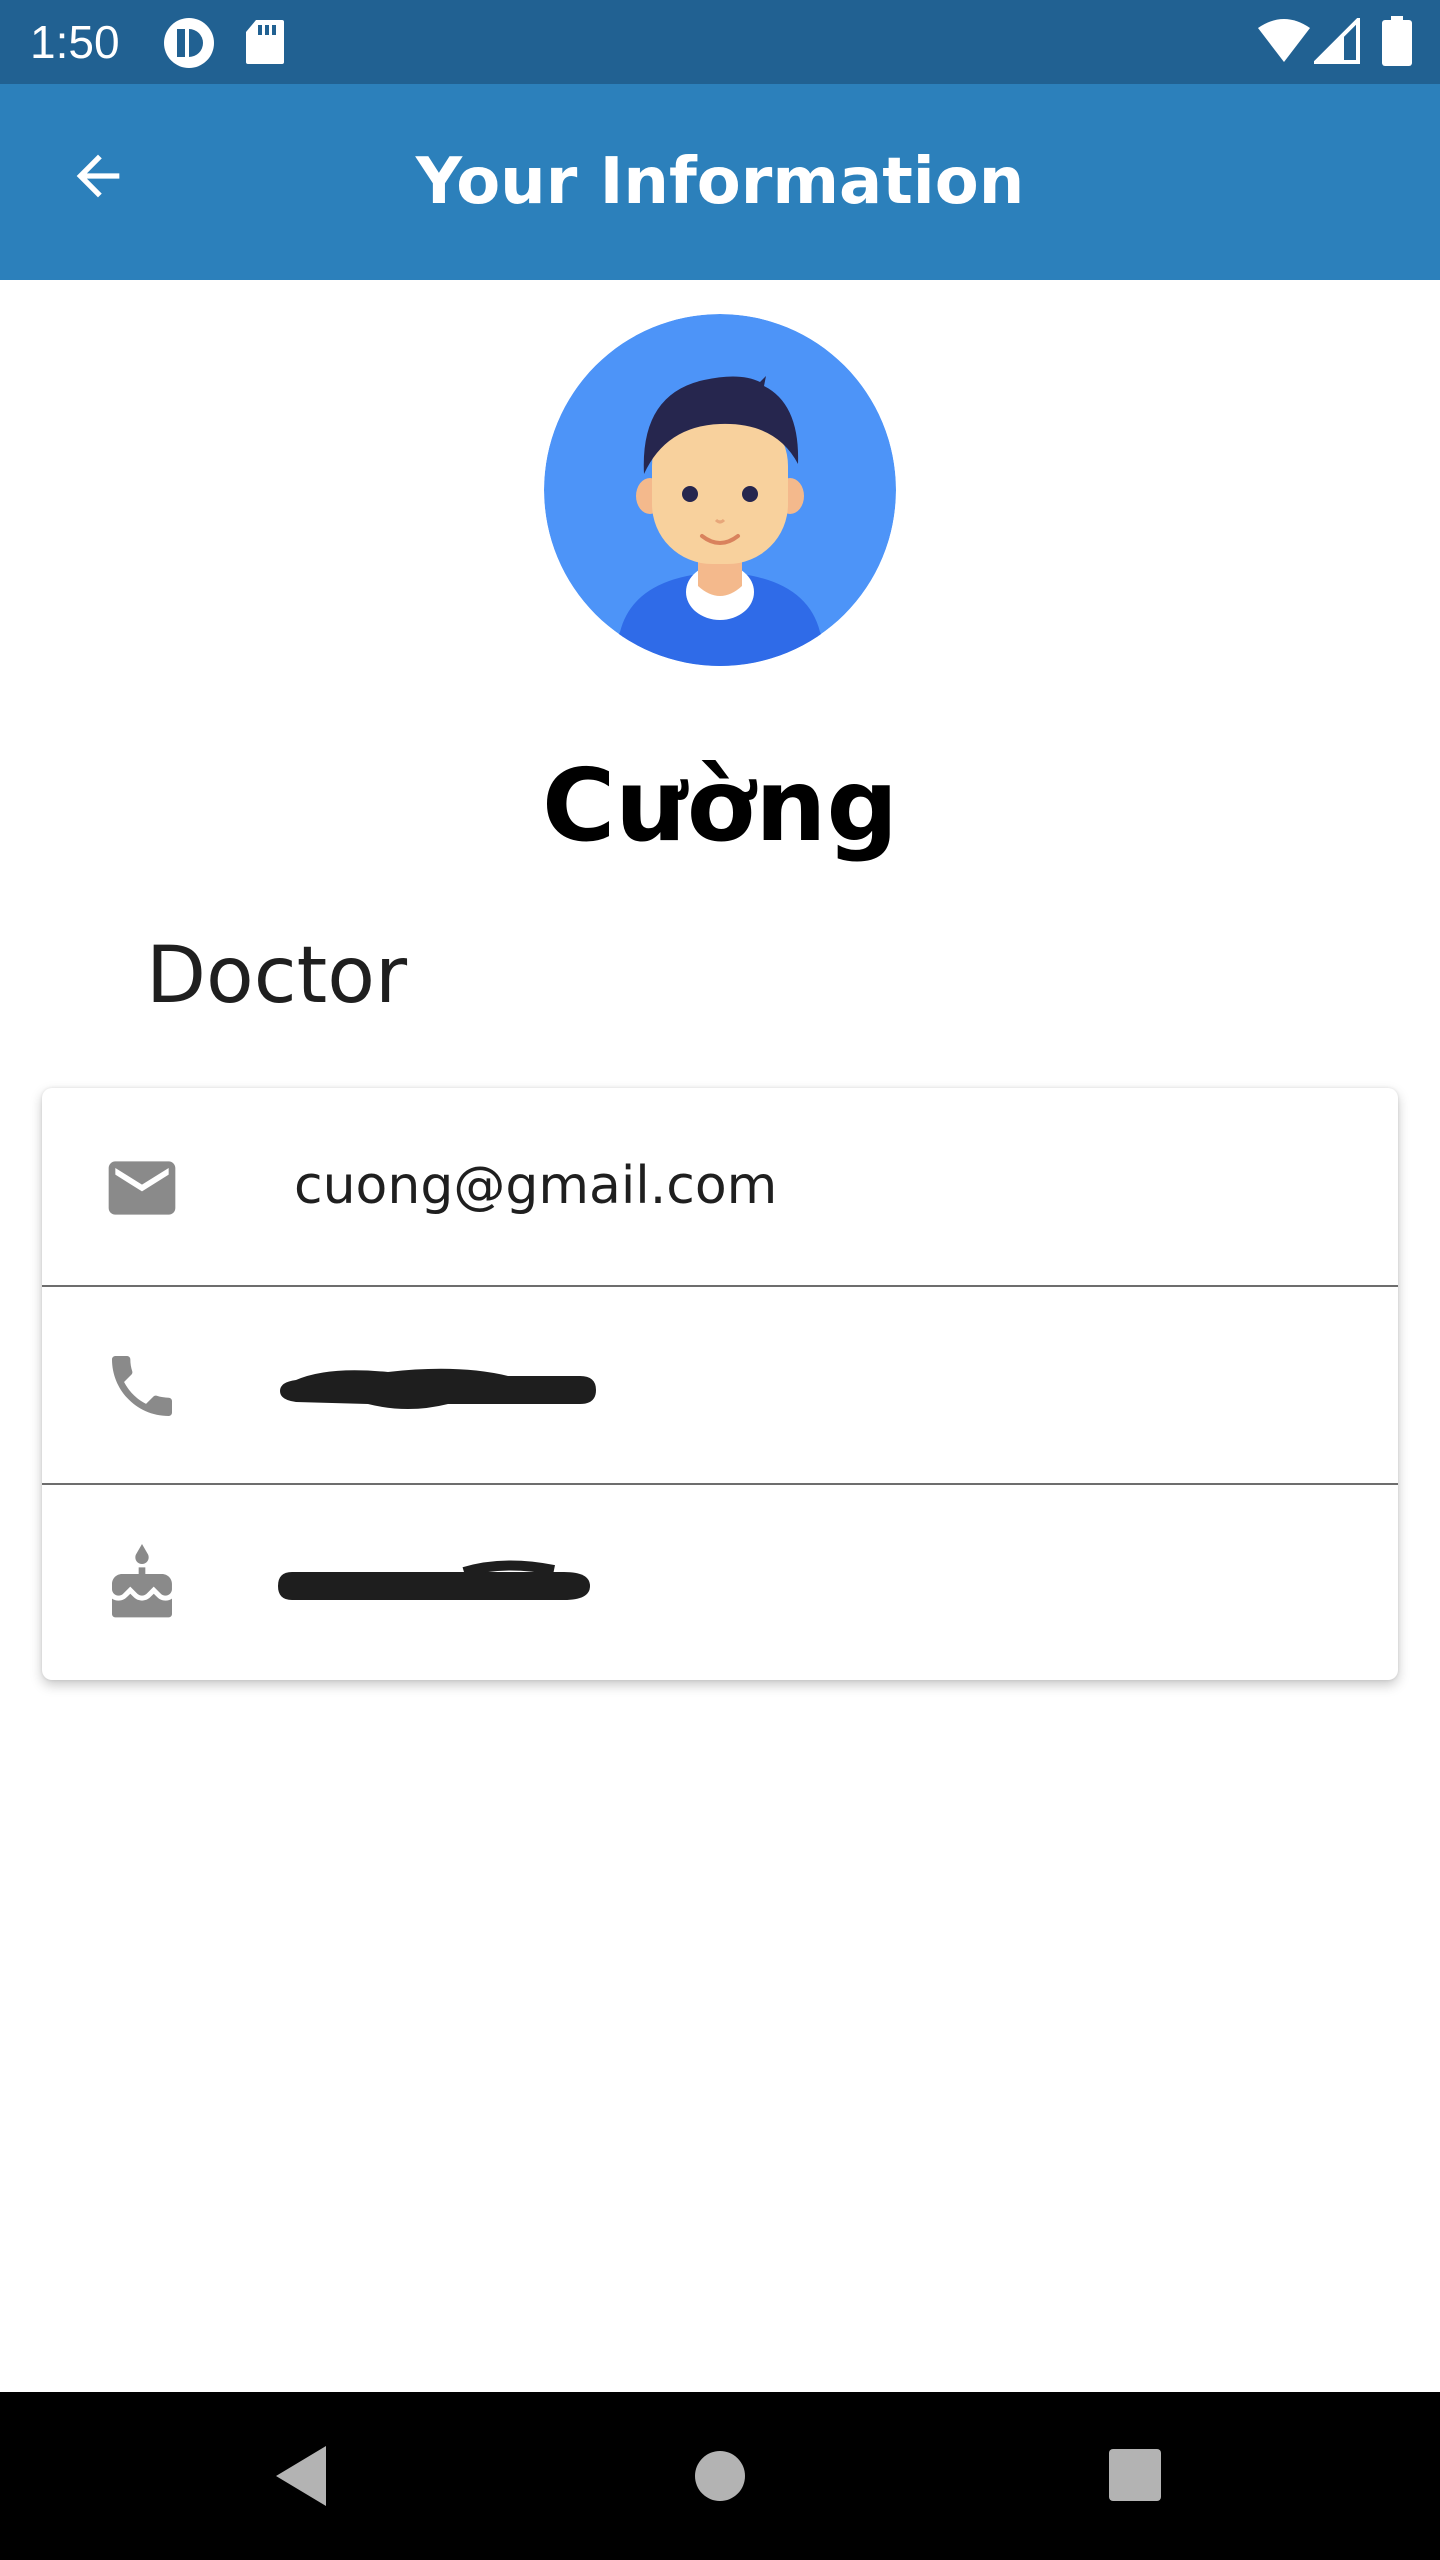  I want to click on user-name: Cường, so click(720, 805).